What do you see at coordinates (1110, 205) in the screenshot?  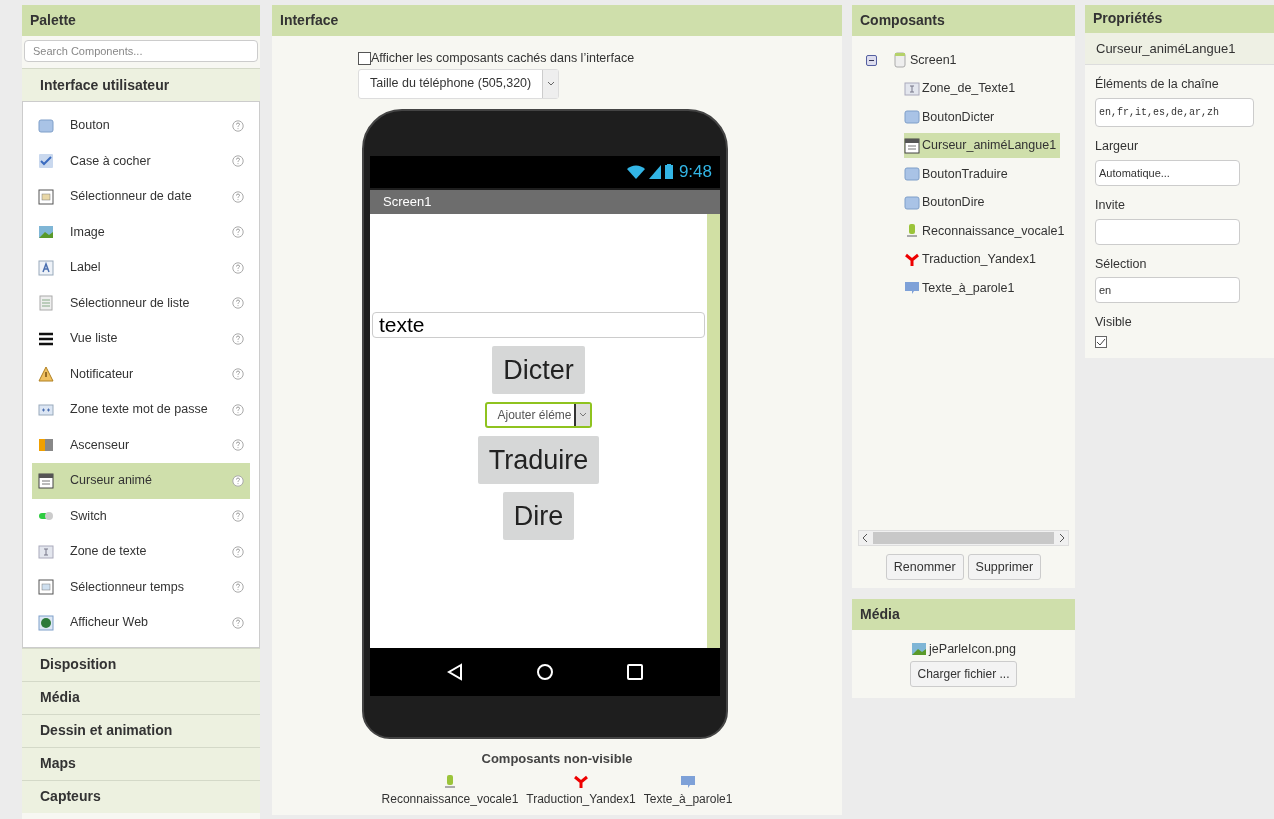 I see `property-label: Invite` at bounding box center [1110, 205].